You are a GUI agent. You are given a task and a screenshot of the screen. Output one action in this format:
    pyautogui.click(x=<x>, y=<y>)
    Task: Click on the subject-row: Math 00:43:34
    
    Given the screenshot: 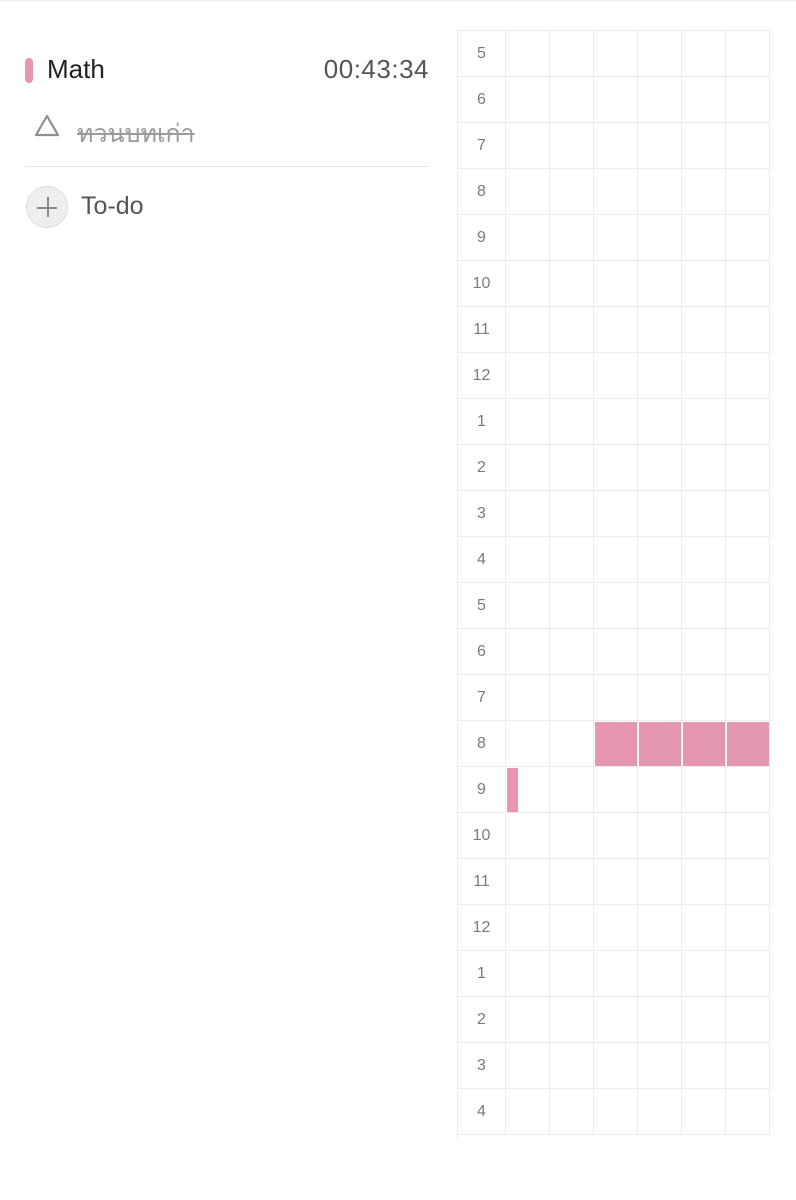 What is the action you would take?
    pyautogui.click(x=227, y=70)
    